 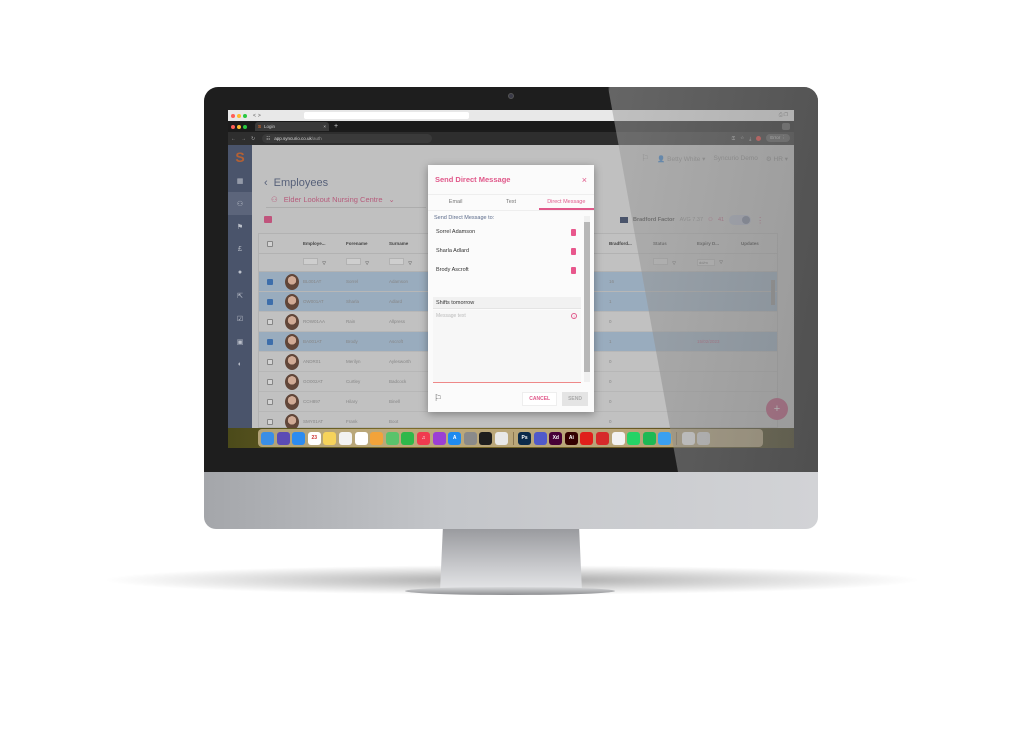 I want to click on dock-podcasts-icon, so click(x=439, y=438).